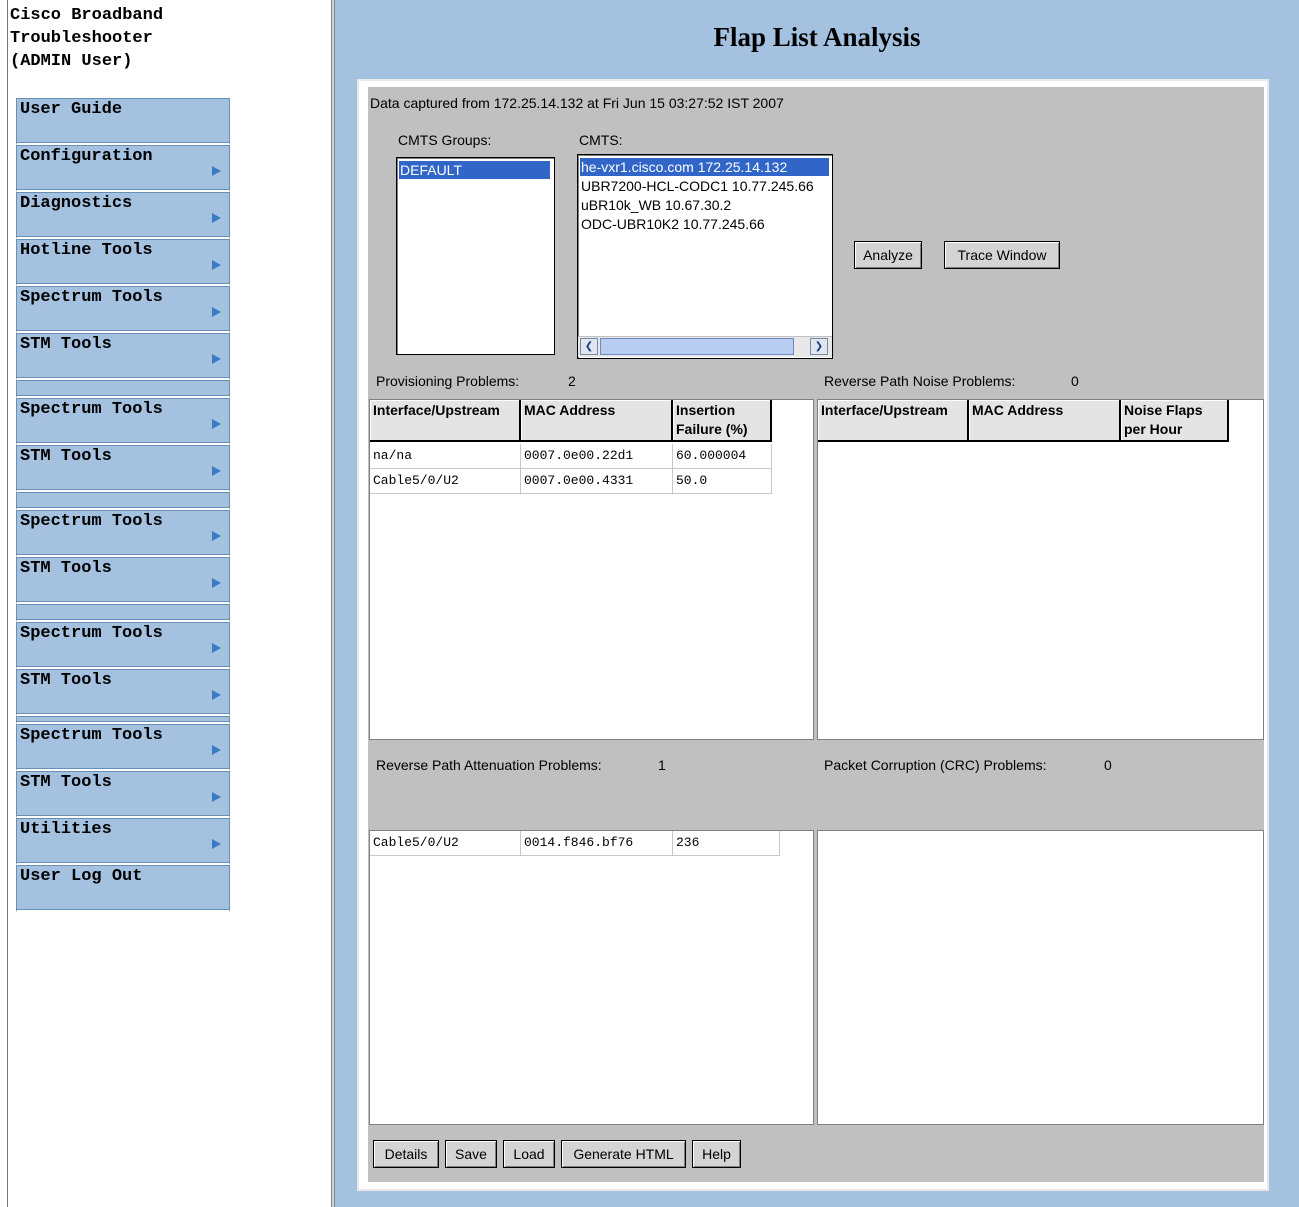  What do you see at coordinates (71, 109) in the screenshot?
I see `sidebar-item-label: User Guide` at bounding box center [71, 109].